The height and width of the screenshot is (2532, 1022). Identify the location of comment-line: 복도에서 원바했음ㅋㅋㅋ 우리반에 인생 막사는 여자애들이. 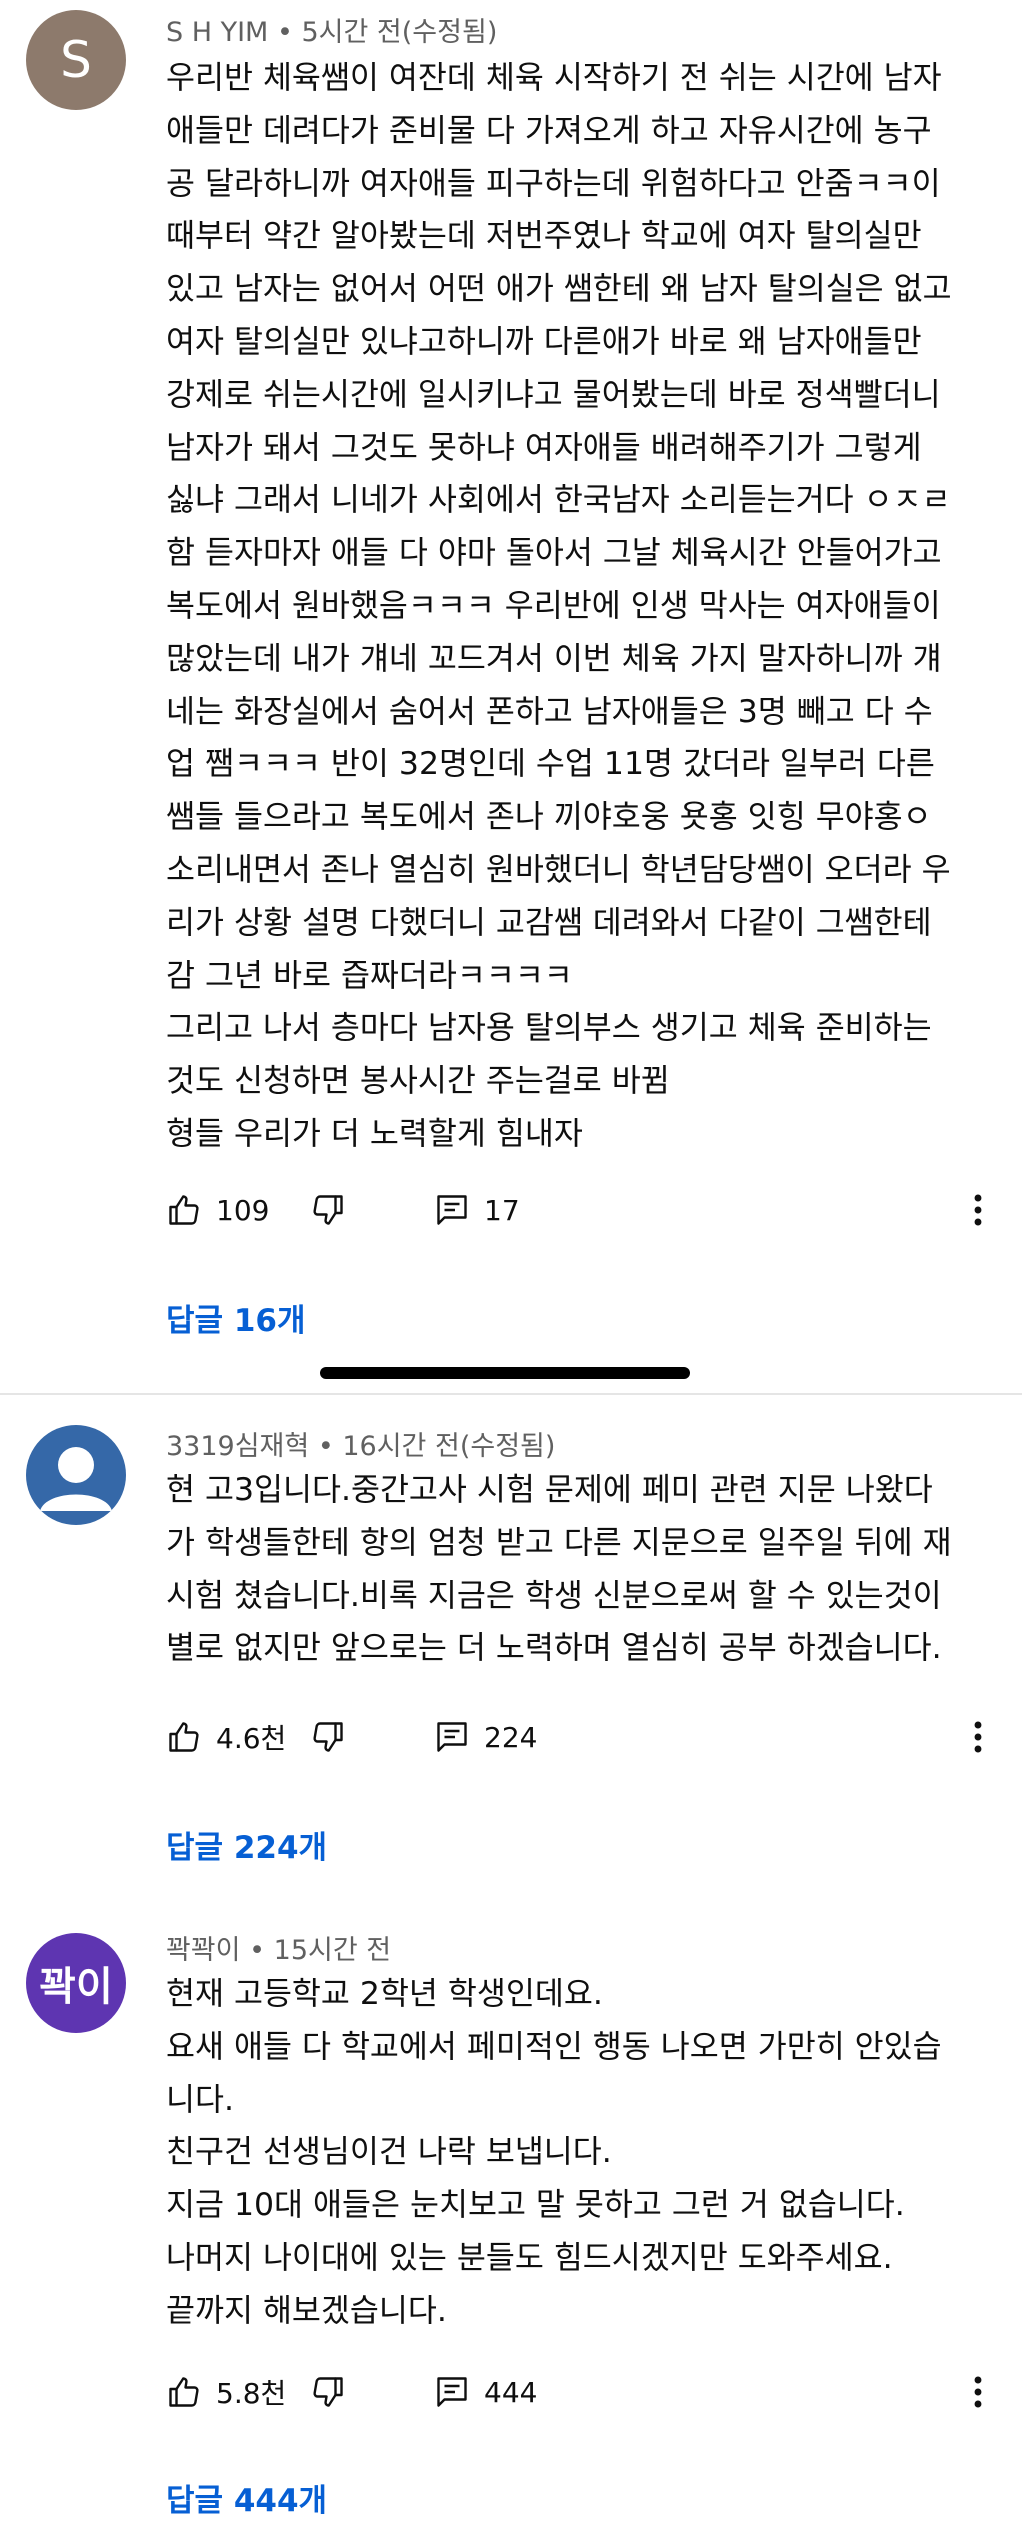
(553, 605).